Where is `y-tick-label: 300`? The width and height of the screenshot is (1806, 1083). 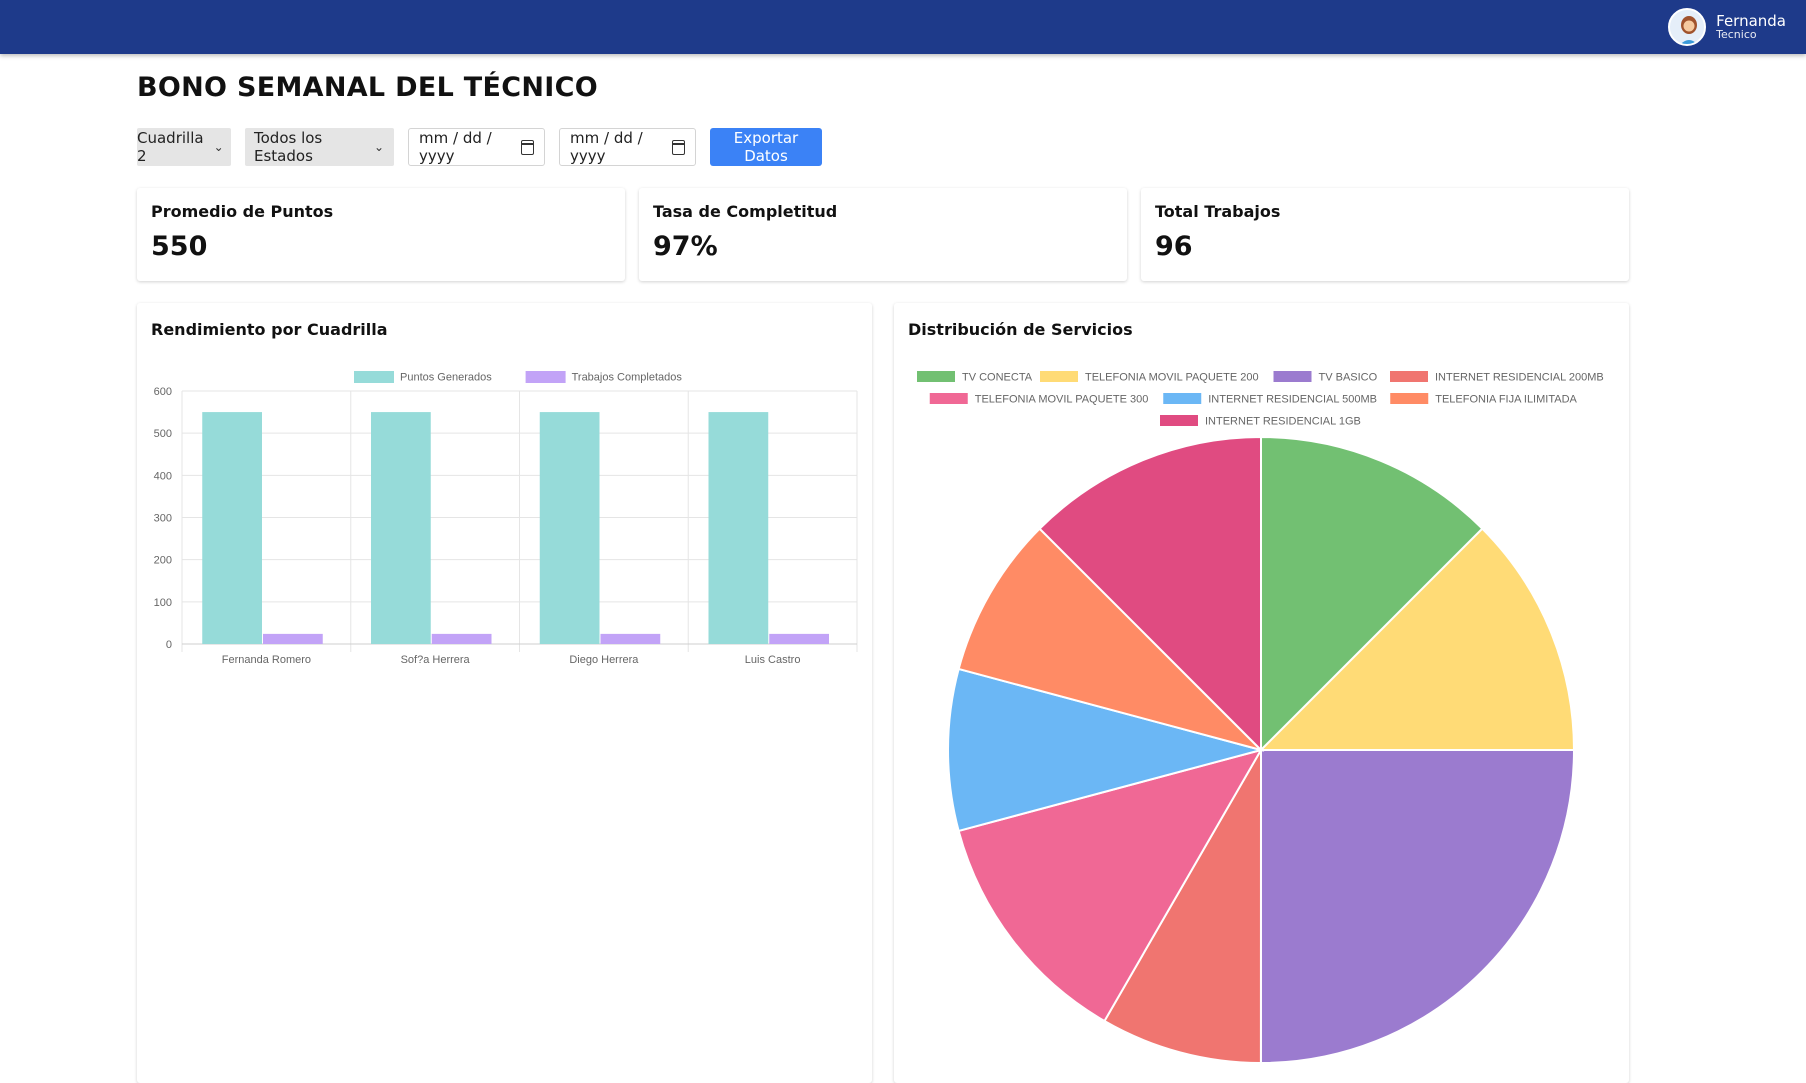
y-tick-label: 300 is located at coordinates (163, 519).